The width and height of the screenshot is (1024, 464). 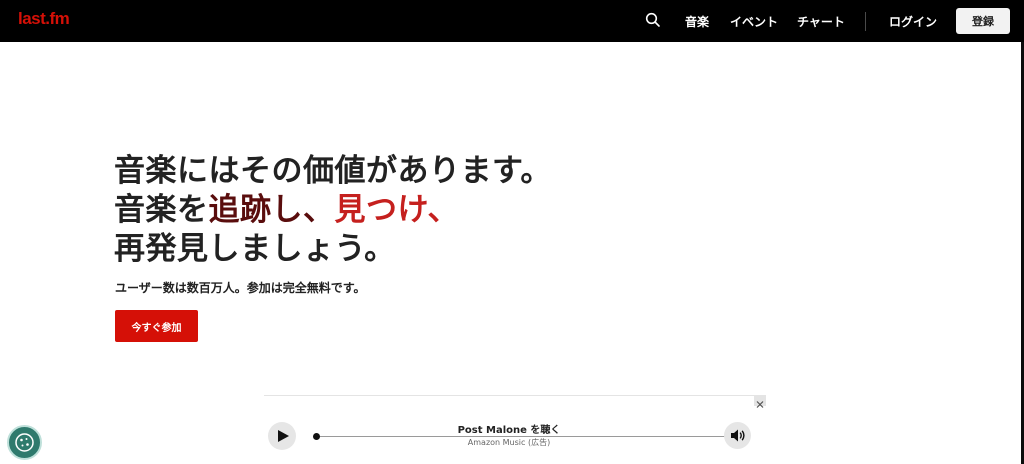 I want to click on hero-line-2: 音楽を追跡し、見つけ、, so click(x=394, y=210).